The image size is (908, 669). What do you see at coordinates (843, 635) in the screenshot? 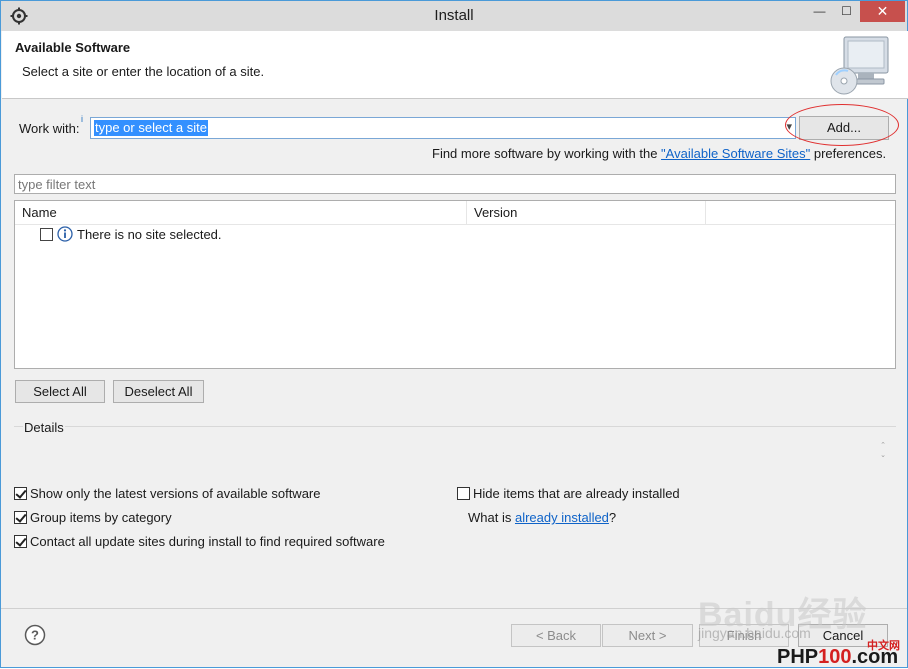
I see `cancel-button: Cancel` at bounding box center [843, 635].